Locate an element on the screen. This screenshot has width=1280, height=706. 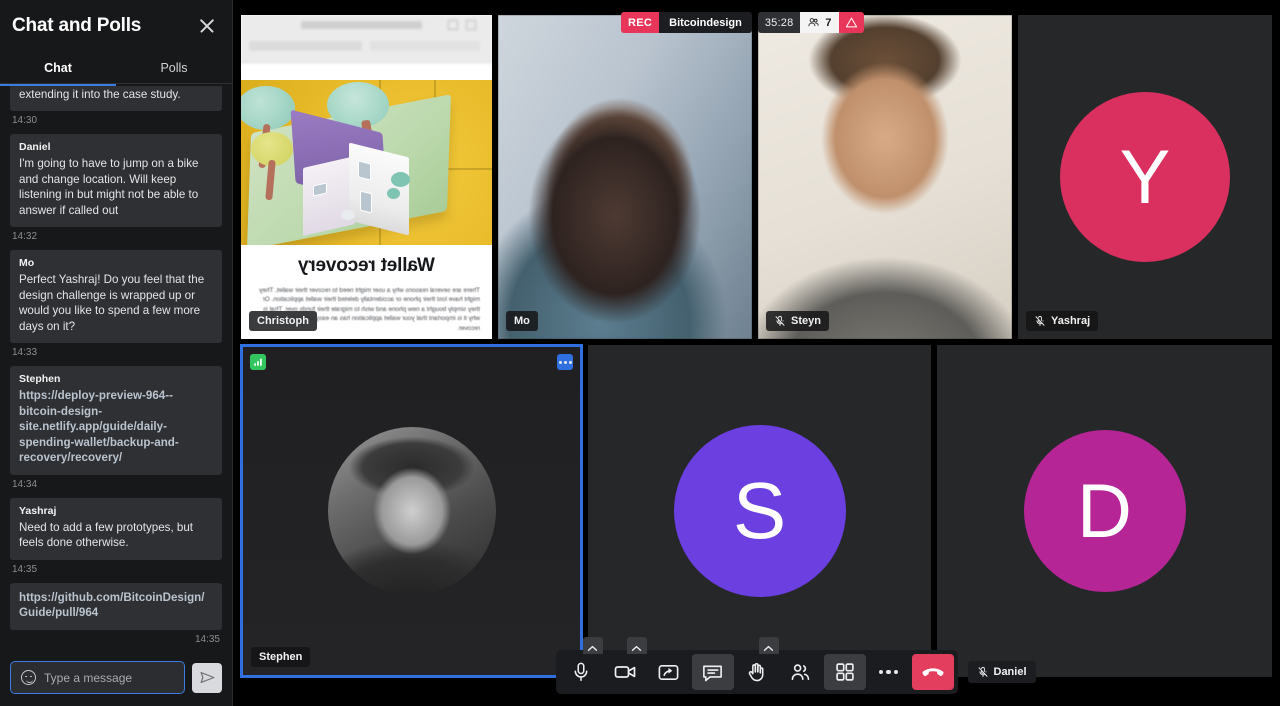
avatar-initial: Y is located at coordinates (1145, 177).